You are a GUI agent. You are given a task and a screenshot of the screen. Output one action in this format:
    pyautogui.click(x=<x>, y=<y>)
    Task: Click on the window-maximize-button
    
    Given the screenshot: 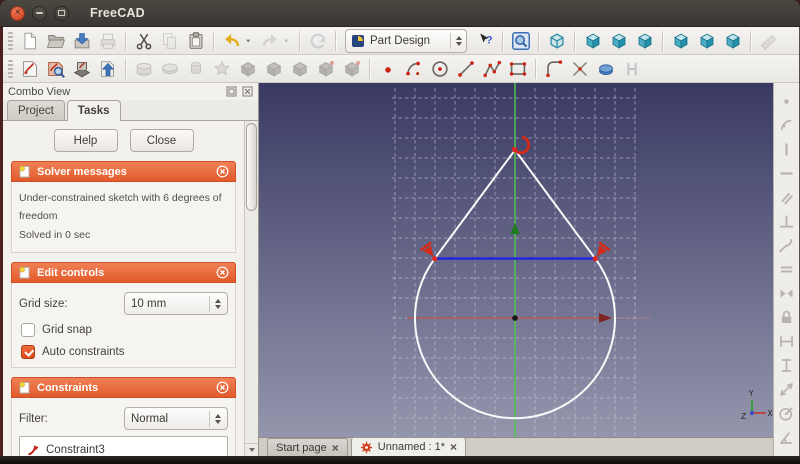 What is the action you would take?
    pyautogui.click(x=61, y=13)
    